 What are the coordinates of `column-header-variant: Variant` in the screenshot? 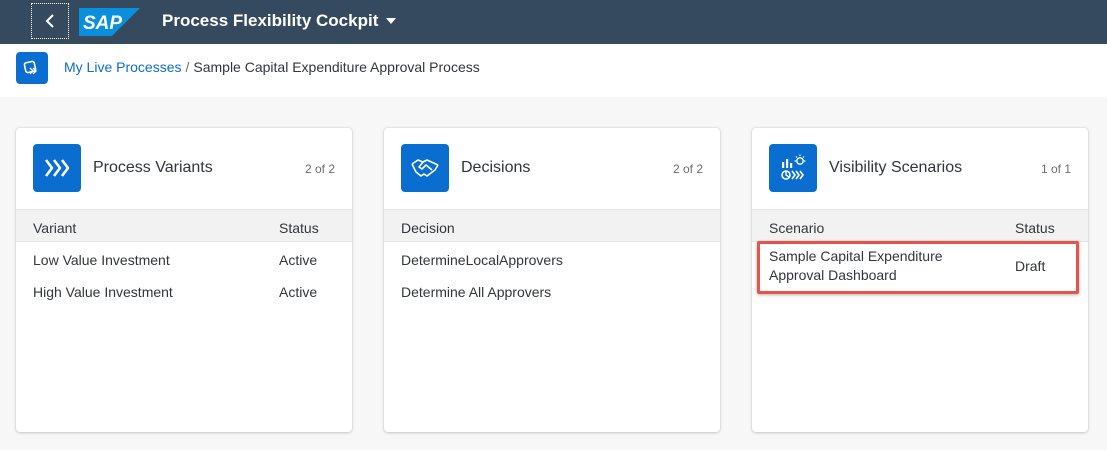 It's located at (55, 228).